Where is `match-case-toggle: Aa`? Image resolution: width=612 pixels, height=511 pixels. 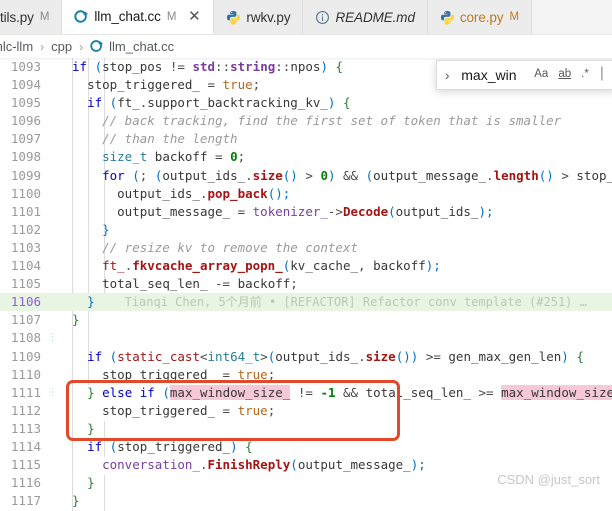
match-case-toggle: Aa is located at coordinates (541, 75).